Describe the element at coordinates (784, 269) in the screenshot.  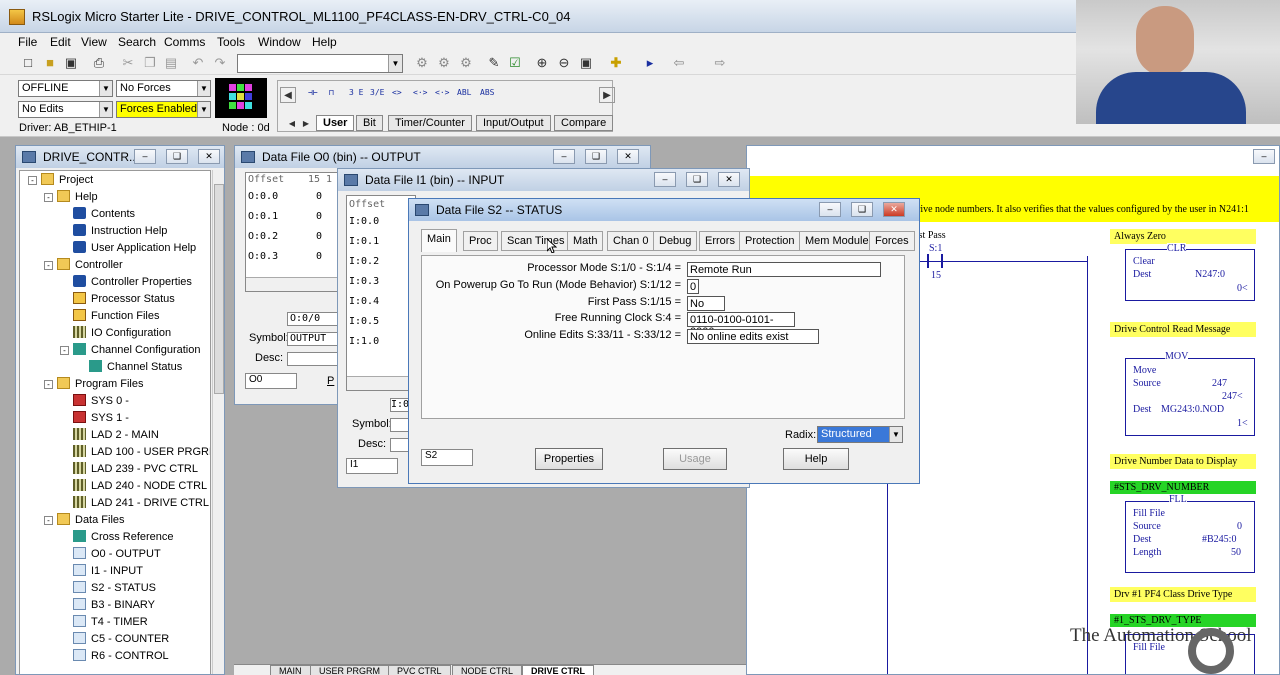
I see `processor-mode-value: Remote Run` at that location.